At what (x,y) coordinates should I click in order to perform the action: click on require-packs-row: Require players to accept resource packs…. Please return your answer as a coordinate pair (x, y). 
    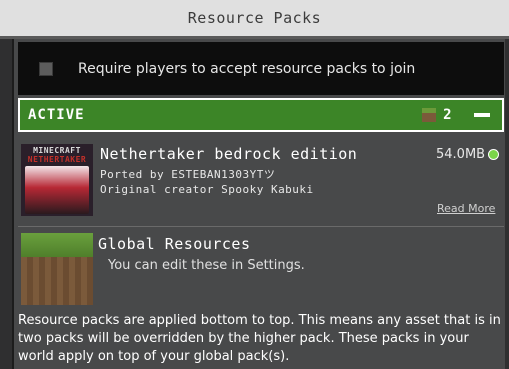
    Looking at the image, I should click on (261, 68).